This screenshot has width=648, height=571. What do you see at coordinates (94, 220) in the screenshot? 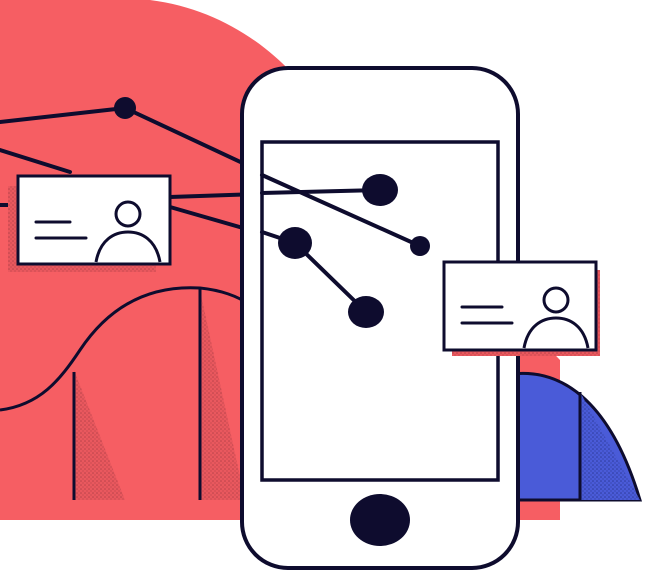
I see `profile-card-left` at bounding box center [94, 220].